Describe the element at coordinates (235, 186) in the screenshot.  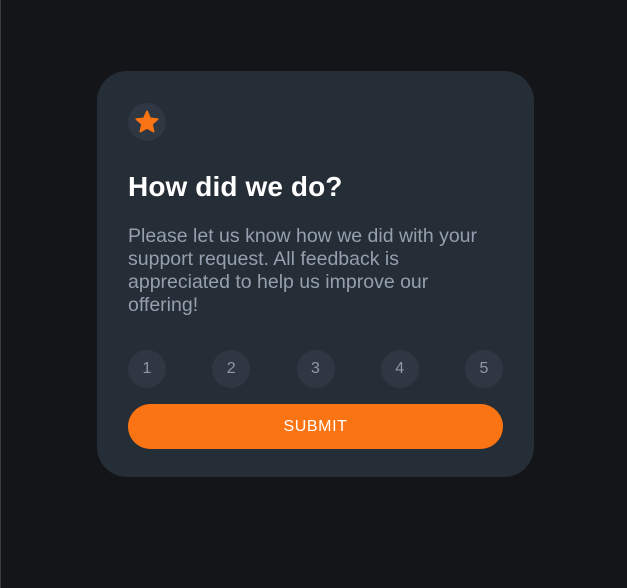
I see `card-title: How did we do?` at that location.